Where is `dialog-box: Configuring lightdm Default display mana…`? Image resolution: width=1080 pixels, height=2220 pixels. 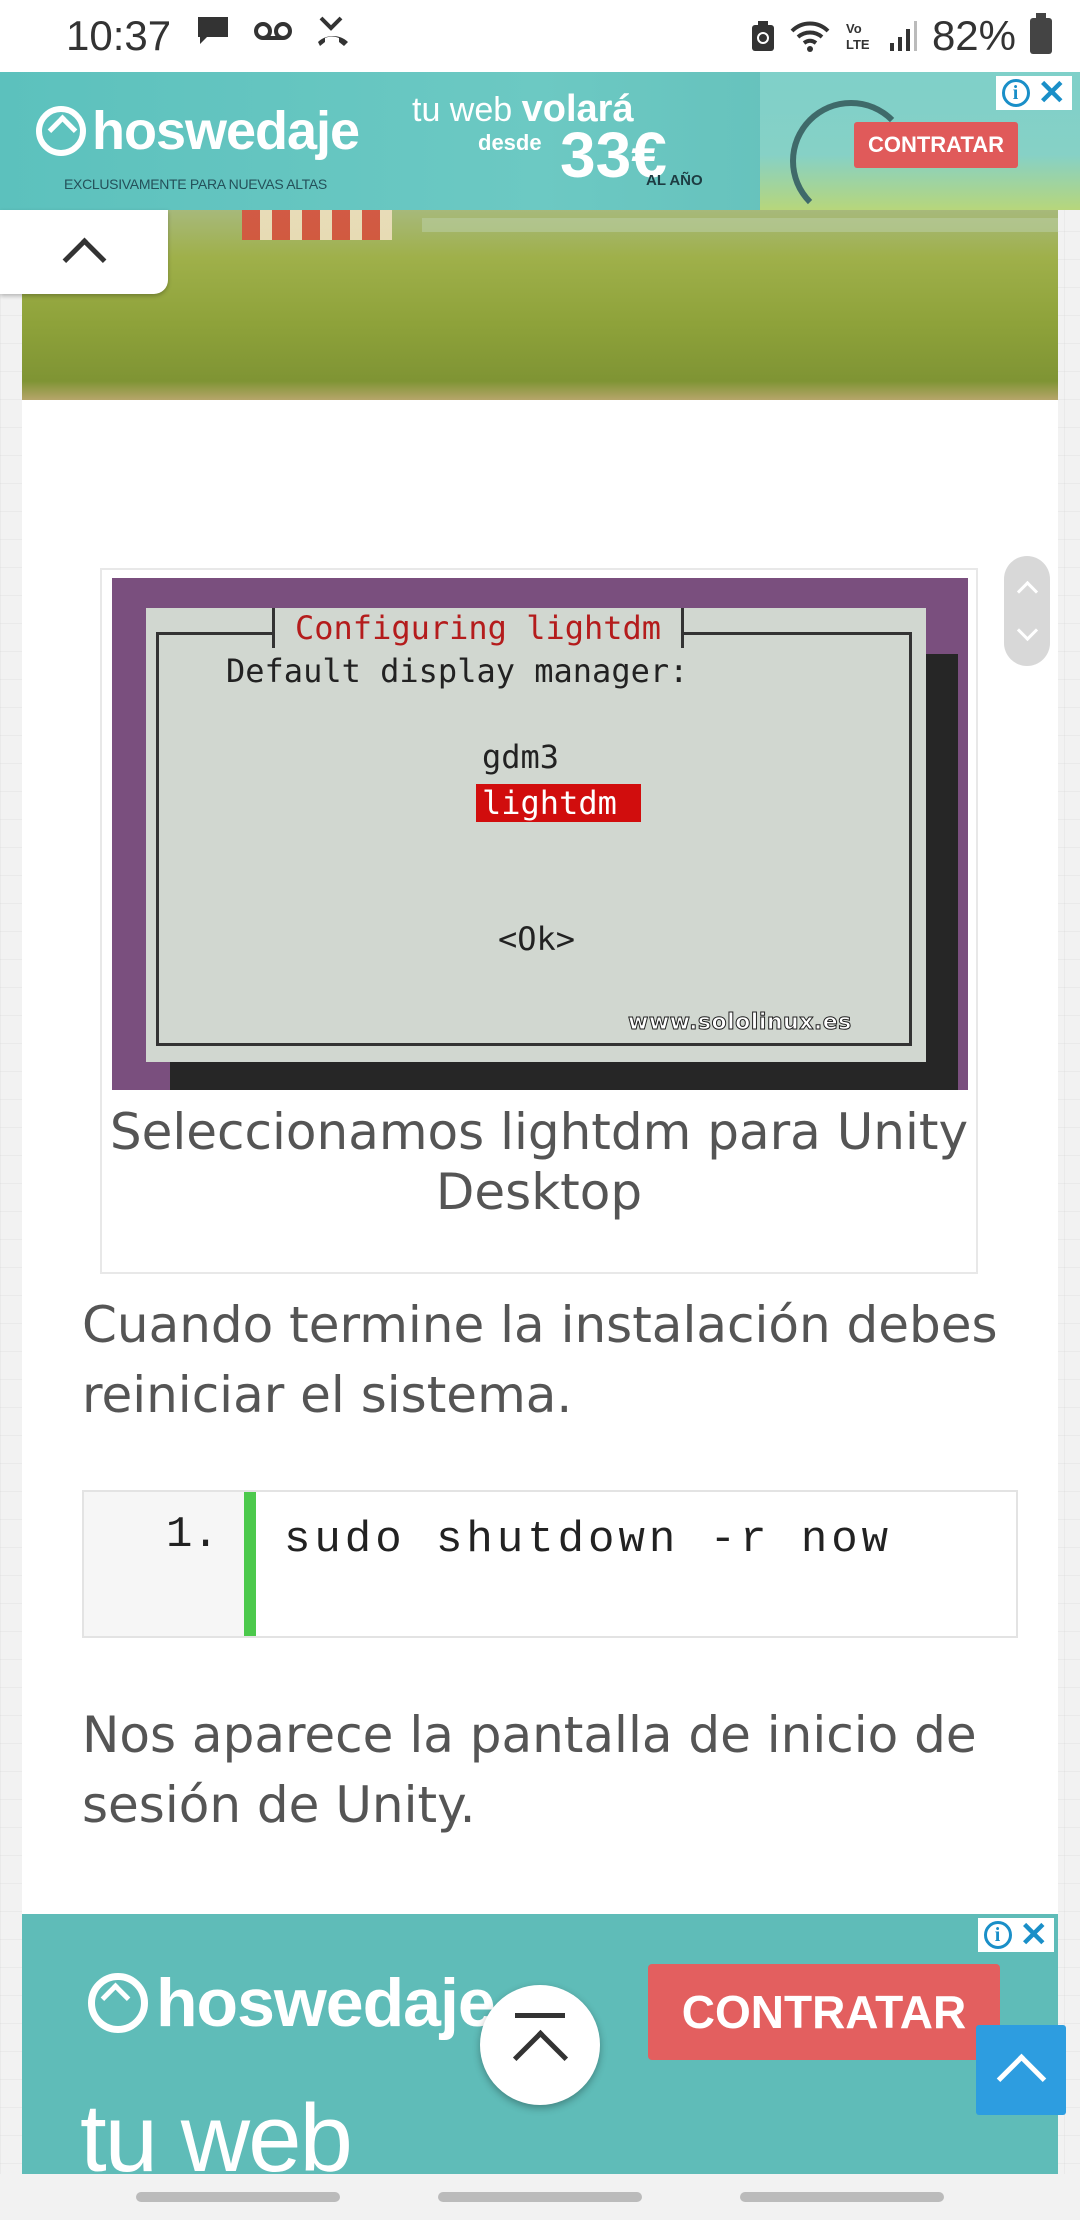
dialog-box: Configuring lightdm Default display mana… is located at coordinates (536, 835).